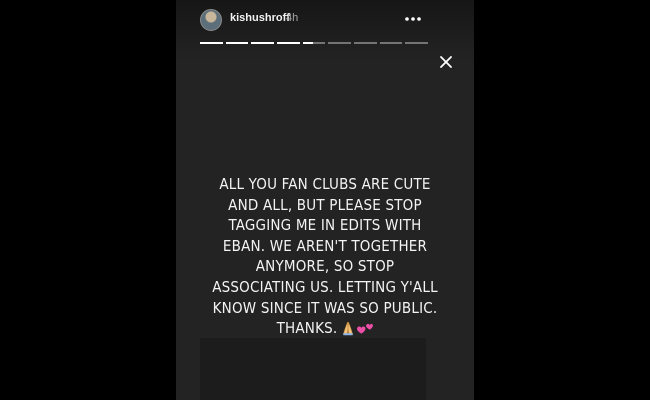 The width and height of the screenshot is (650, 400). Describe the element at coordinates (365, 329) in the screenshot. I see `two-hearts-icon` at that location.